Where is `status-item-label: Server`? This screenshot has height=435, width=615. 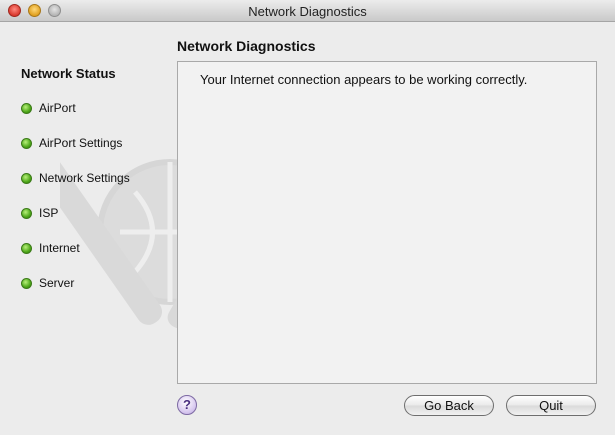 status-item-label: Server is located at coordinates (57, 283).